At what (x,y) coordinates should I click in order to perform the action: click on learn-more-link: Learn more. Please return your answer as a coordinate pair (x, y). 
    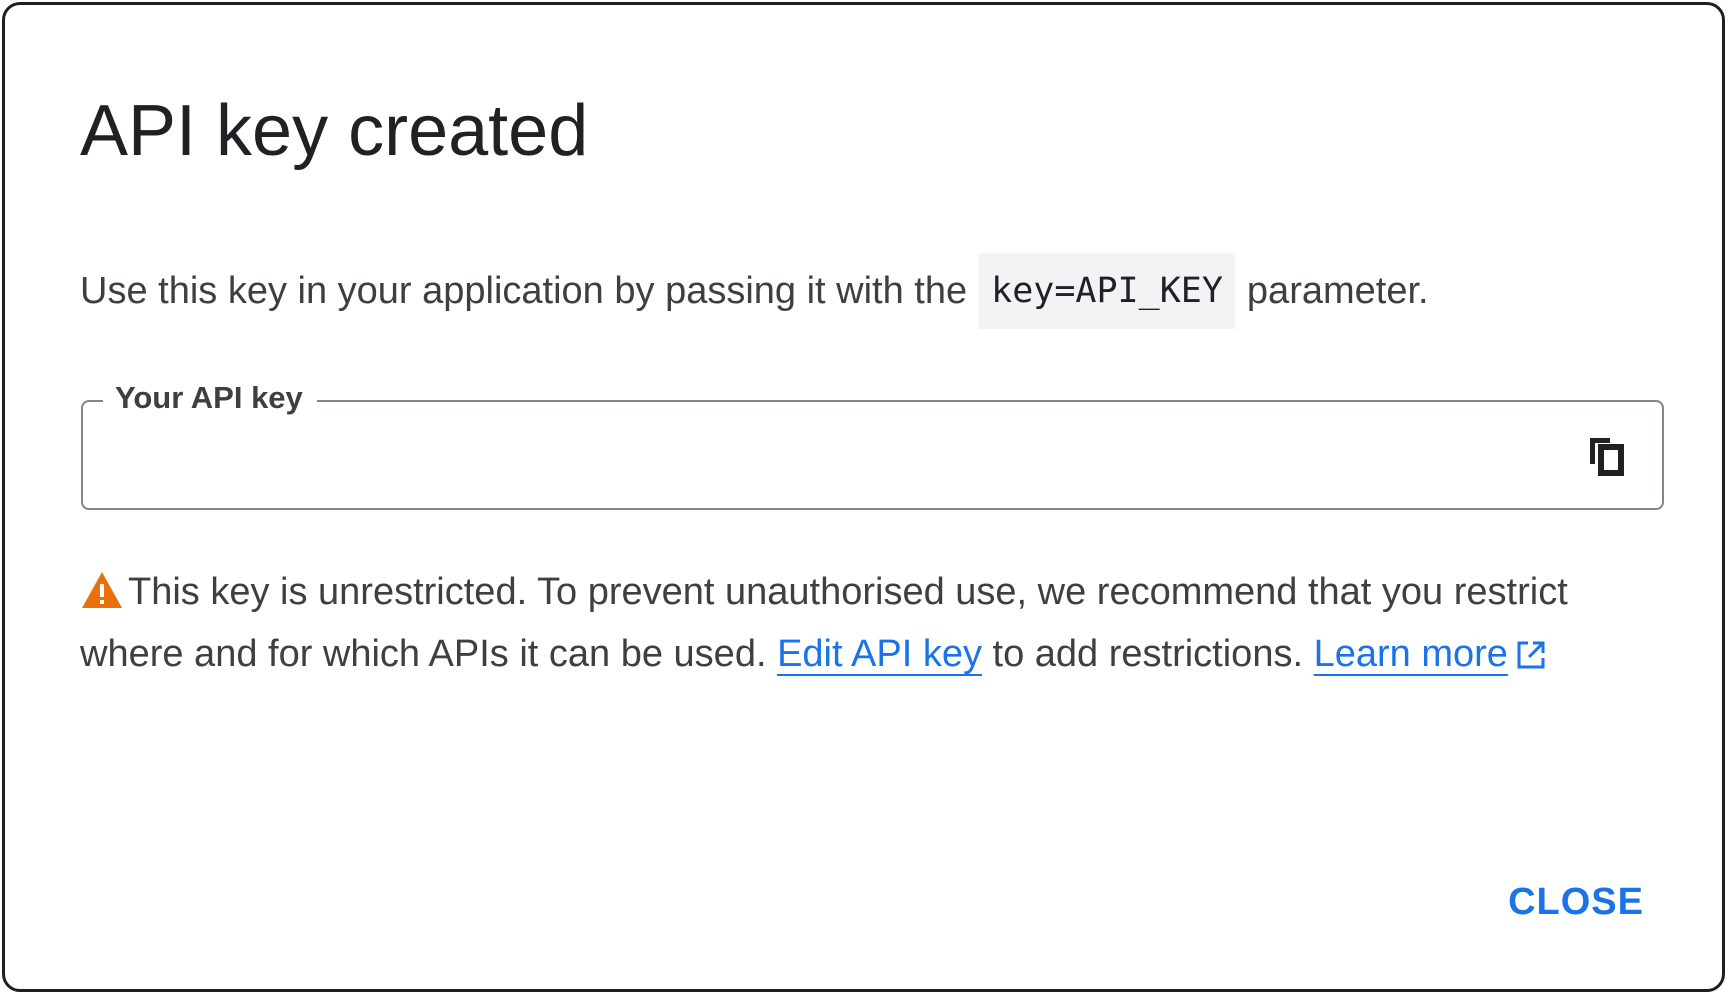
    Looking at the image, I should click on (1411, 654).